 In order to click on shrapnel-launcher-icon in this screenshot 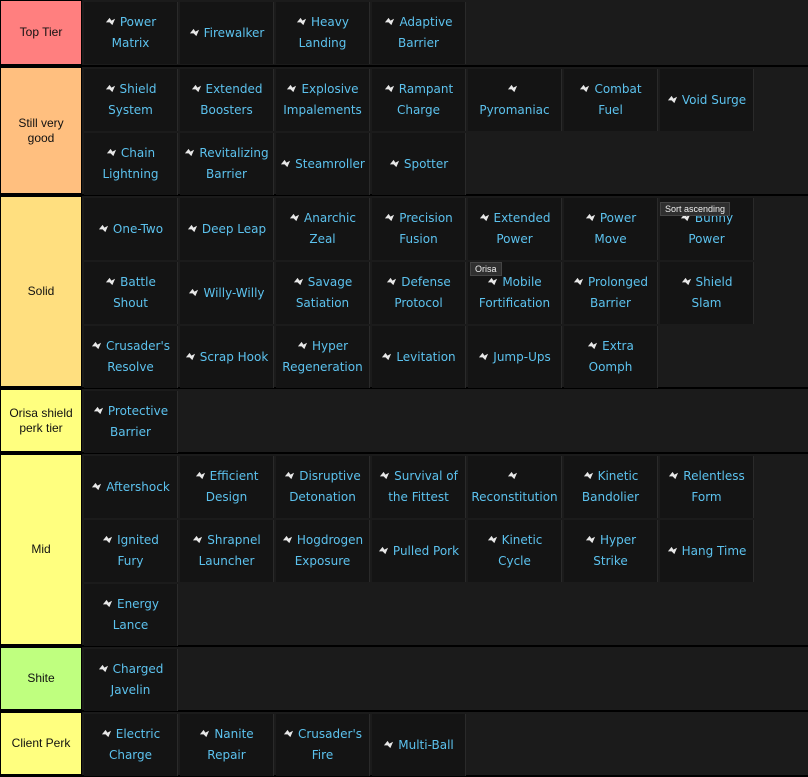, I will do `click(197, 539)`.